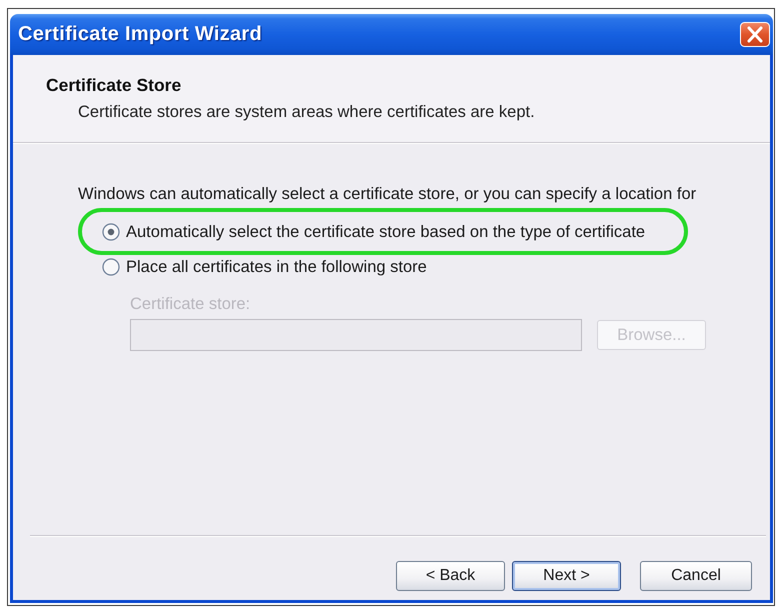  What do you see at coordinates (387, 194) in the screenshot?
I see `intro-text: Windows can automatically select a certificate store, or you can specify a location for` at bounding box center [387, 194].